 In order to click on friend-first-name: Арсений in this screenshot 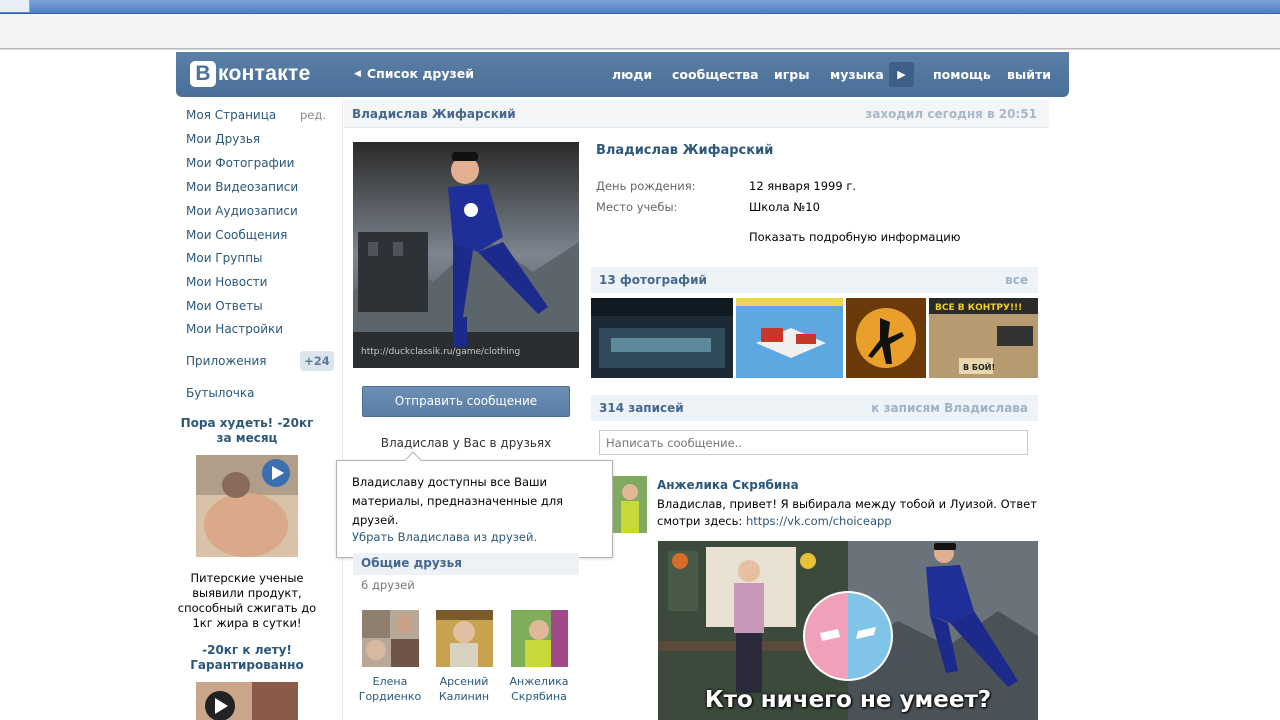, I will do `click(464, 681)`.